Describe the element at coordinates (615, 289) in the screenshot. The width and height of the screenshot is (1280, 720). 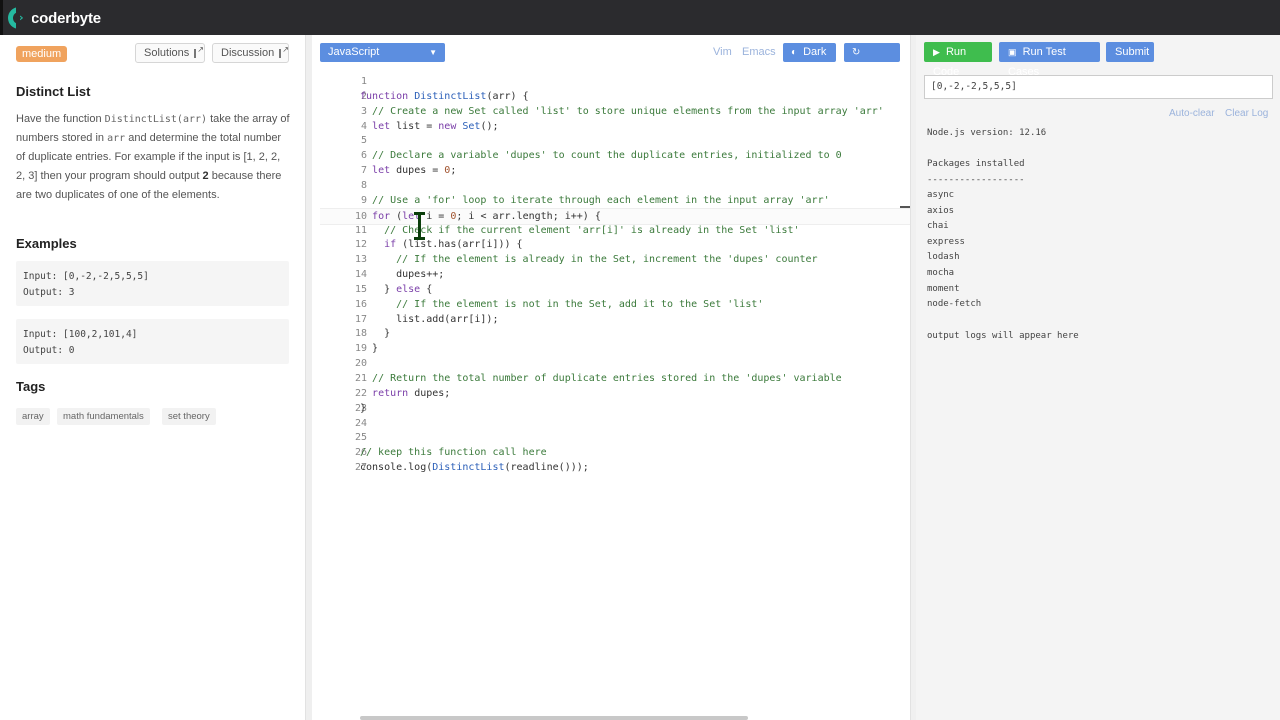
I see `code-line: 15 } else {` at that location.